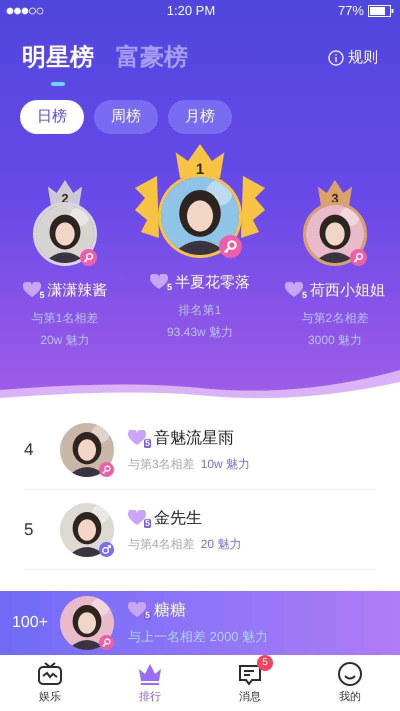 The height and width of the screenshot is (711, 400). I want to click on battery-icon, so click(381, 11).